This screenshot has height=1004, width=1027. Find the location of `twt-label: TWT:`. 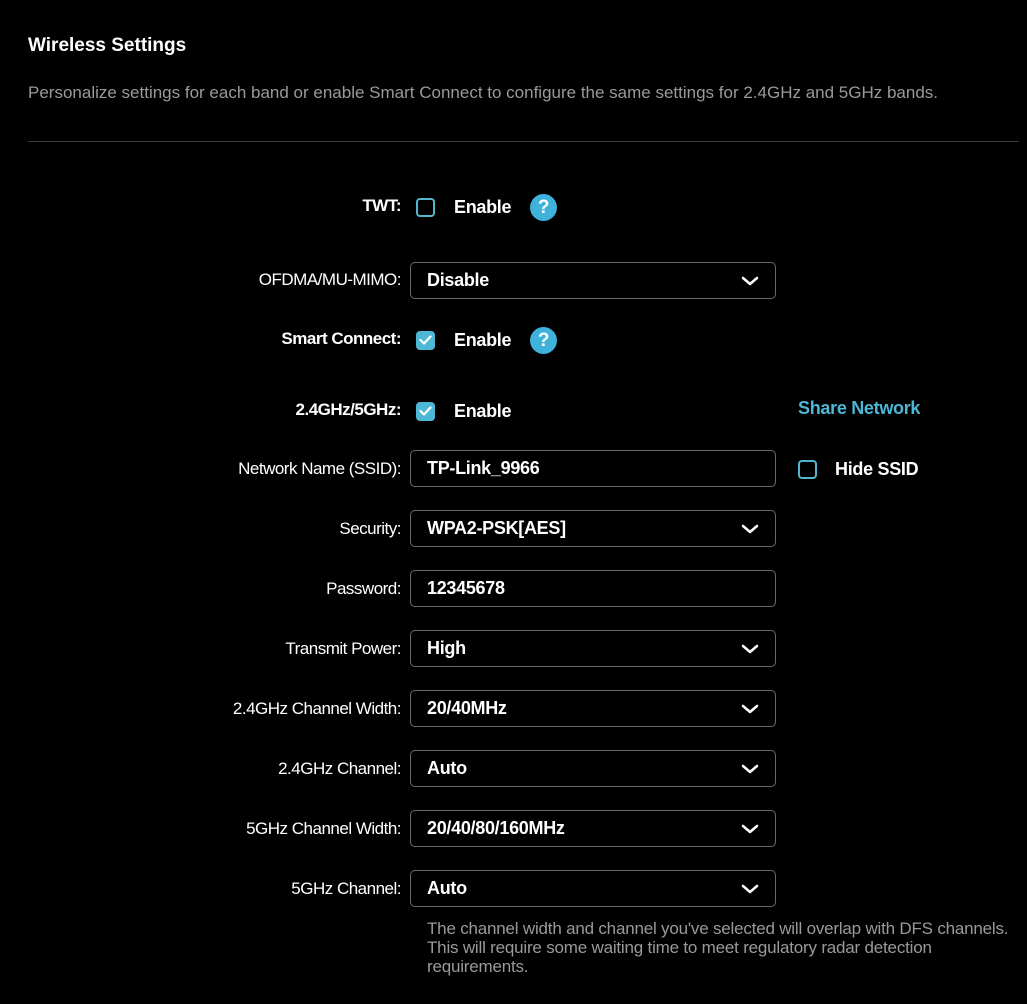

twt-label: TWT: is located at coordinates (381, 205).